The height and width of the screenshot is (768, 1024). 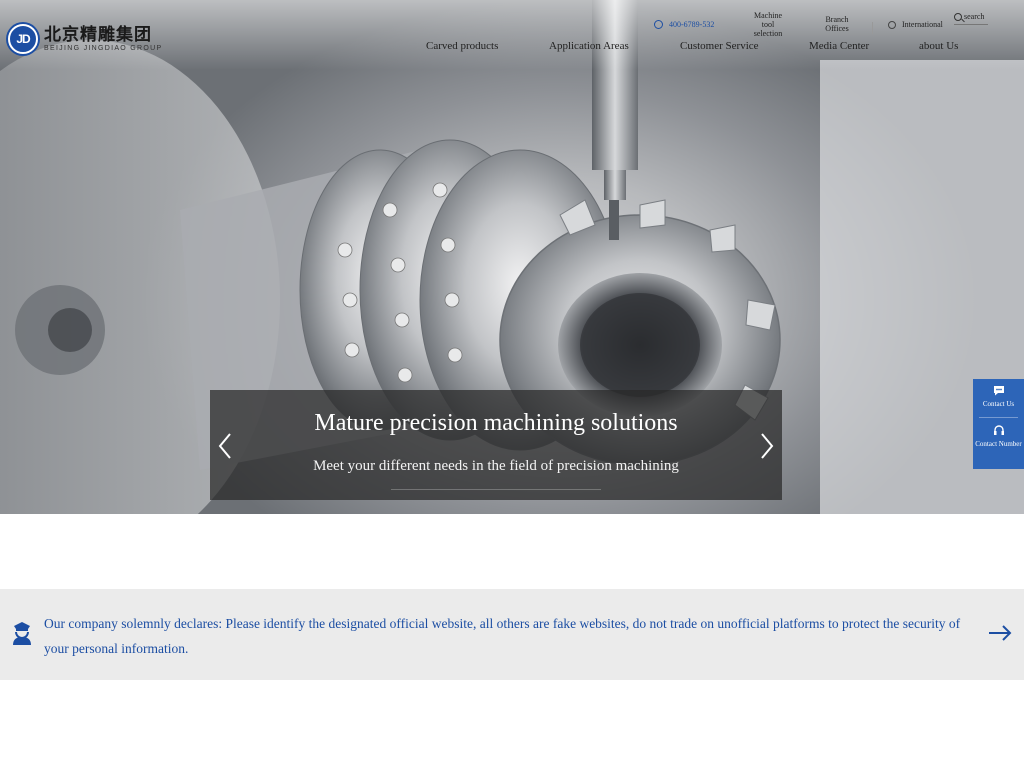 What do you see at coordinates (496, 423) in the screenshot?
I see `banner-title: Mature precision machining solutions` at bounding box center [496, 423].